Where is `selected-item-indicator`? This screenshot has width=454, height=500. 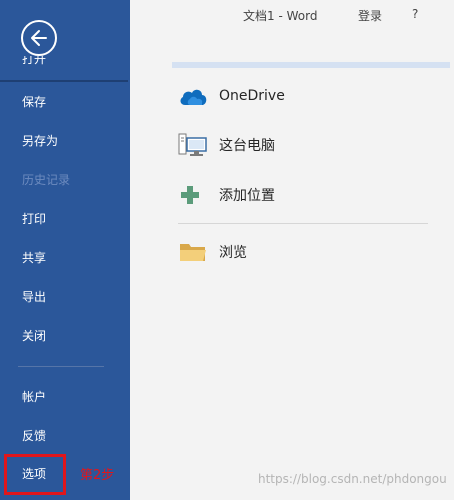
selected-item-indicator is located at coordinates (64, 71).